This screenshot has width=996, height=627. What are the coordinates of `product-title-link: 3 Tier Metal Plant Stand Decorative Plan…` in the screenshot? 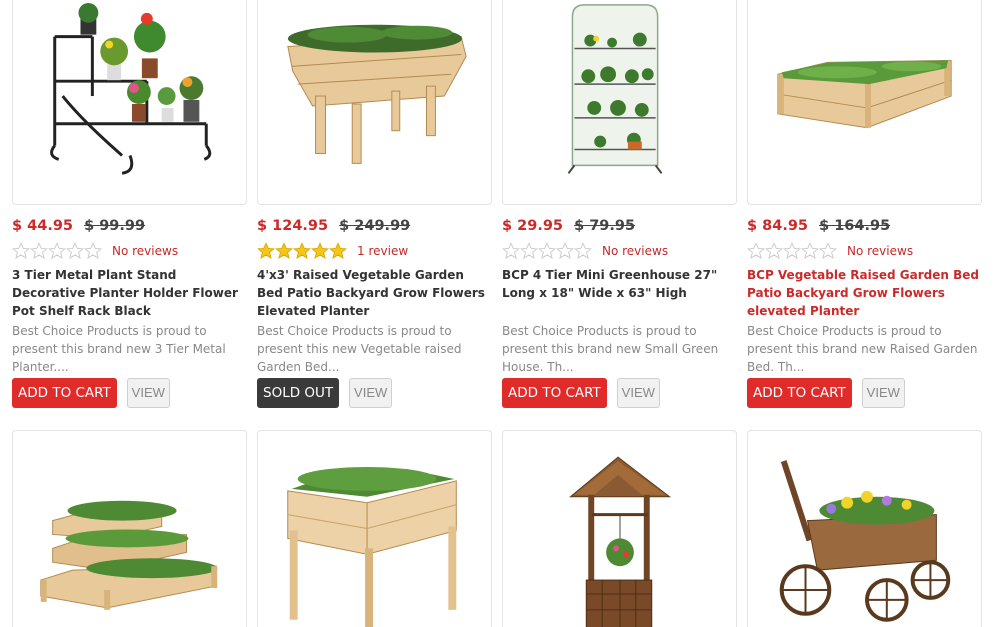 It's located at (129, 293).